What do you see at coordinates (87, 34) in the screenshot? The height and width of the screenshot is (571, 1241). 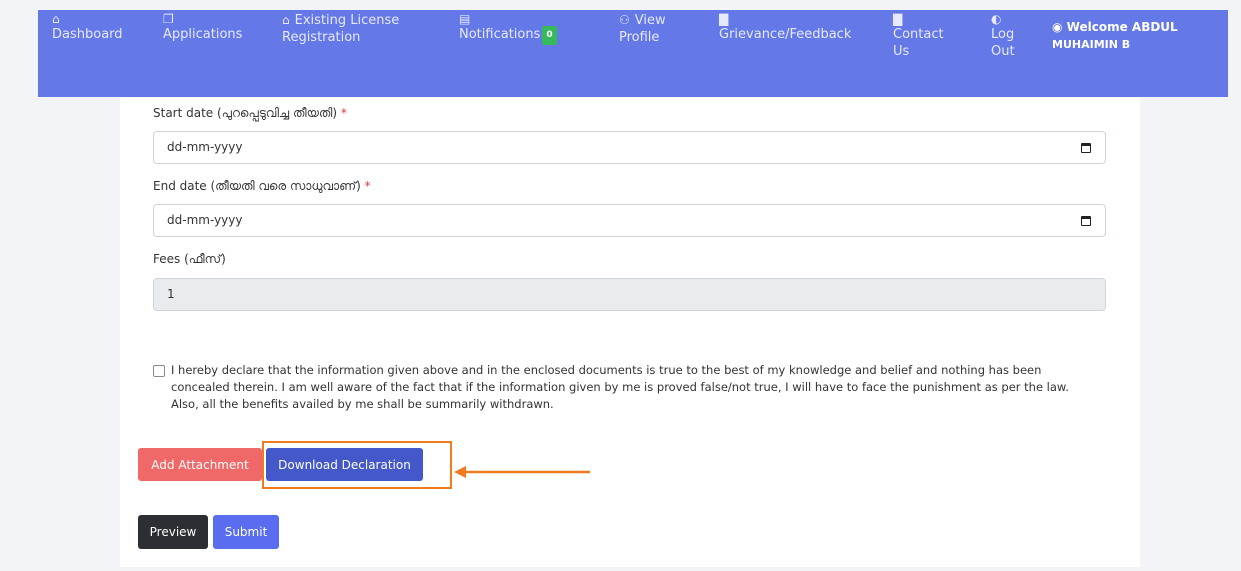 I see `nav-dashboard-label: Dashboard` at bounding box center [87, 34].